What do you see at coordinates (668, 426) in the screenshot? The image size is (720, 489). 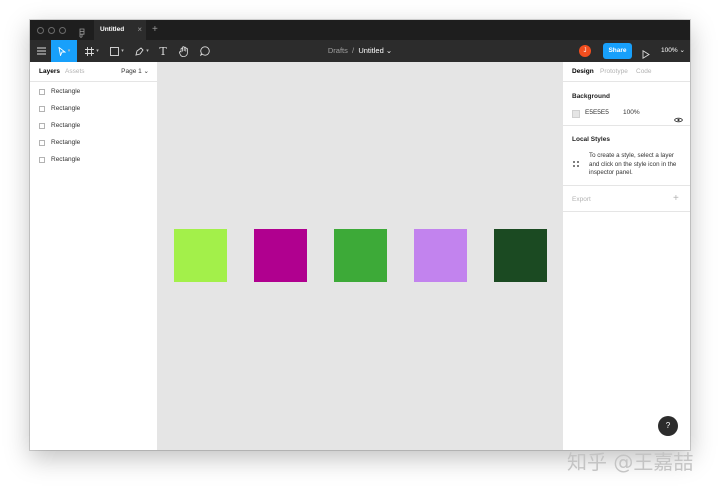 I see `help-button: ?` at bounding box center [668, 426].